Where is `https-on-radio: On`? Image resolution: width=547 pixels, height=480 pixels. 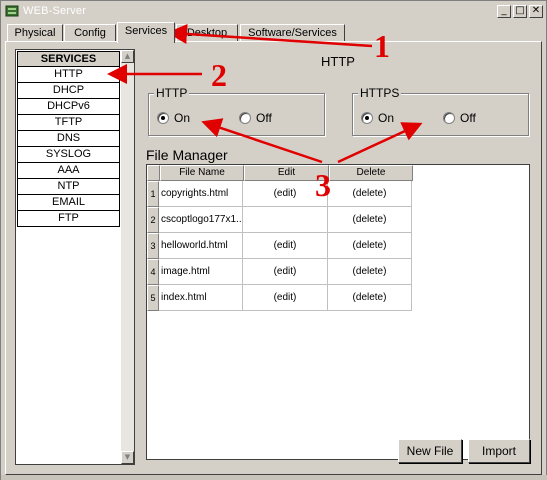
https-on-radio: On is located at coordinates (377, 118).